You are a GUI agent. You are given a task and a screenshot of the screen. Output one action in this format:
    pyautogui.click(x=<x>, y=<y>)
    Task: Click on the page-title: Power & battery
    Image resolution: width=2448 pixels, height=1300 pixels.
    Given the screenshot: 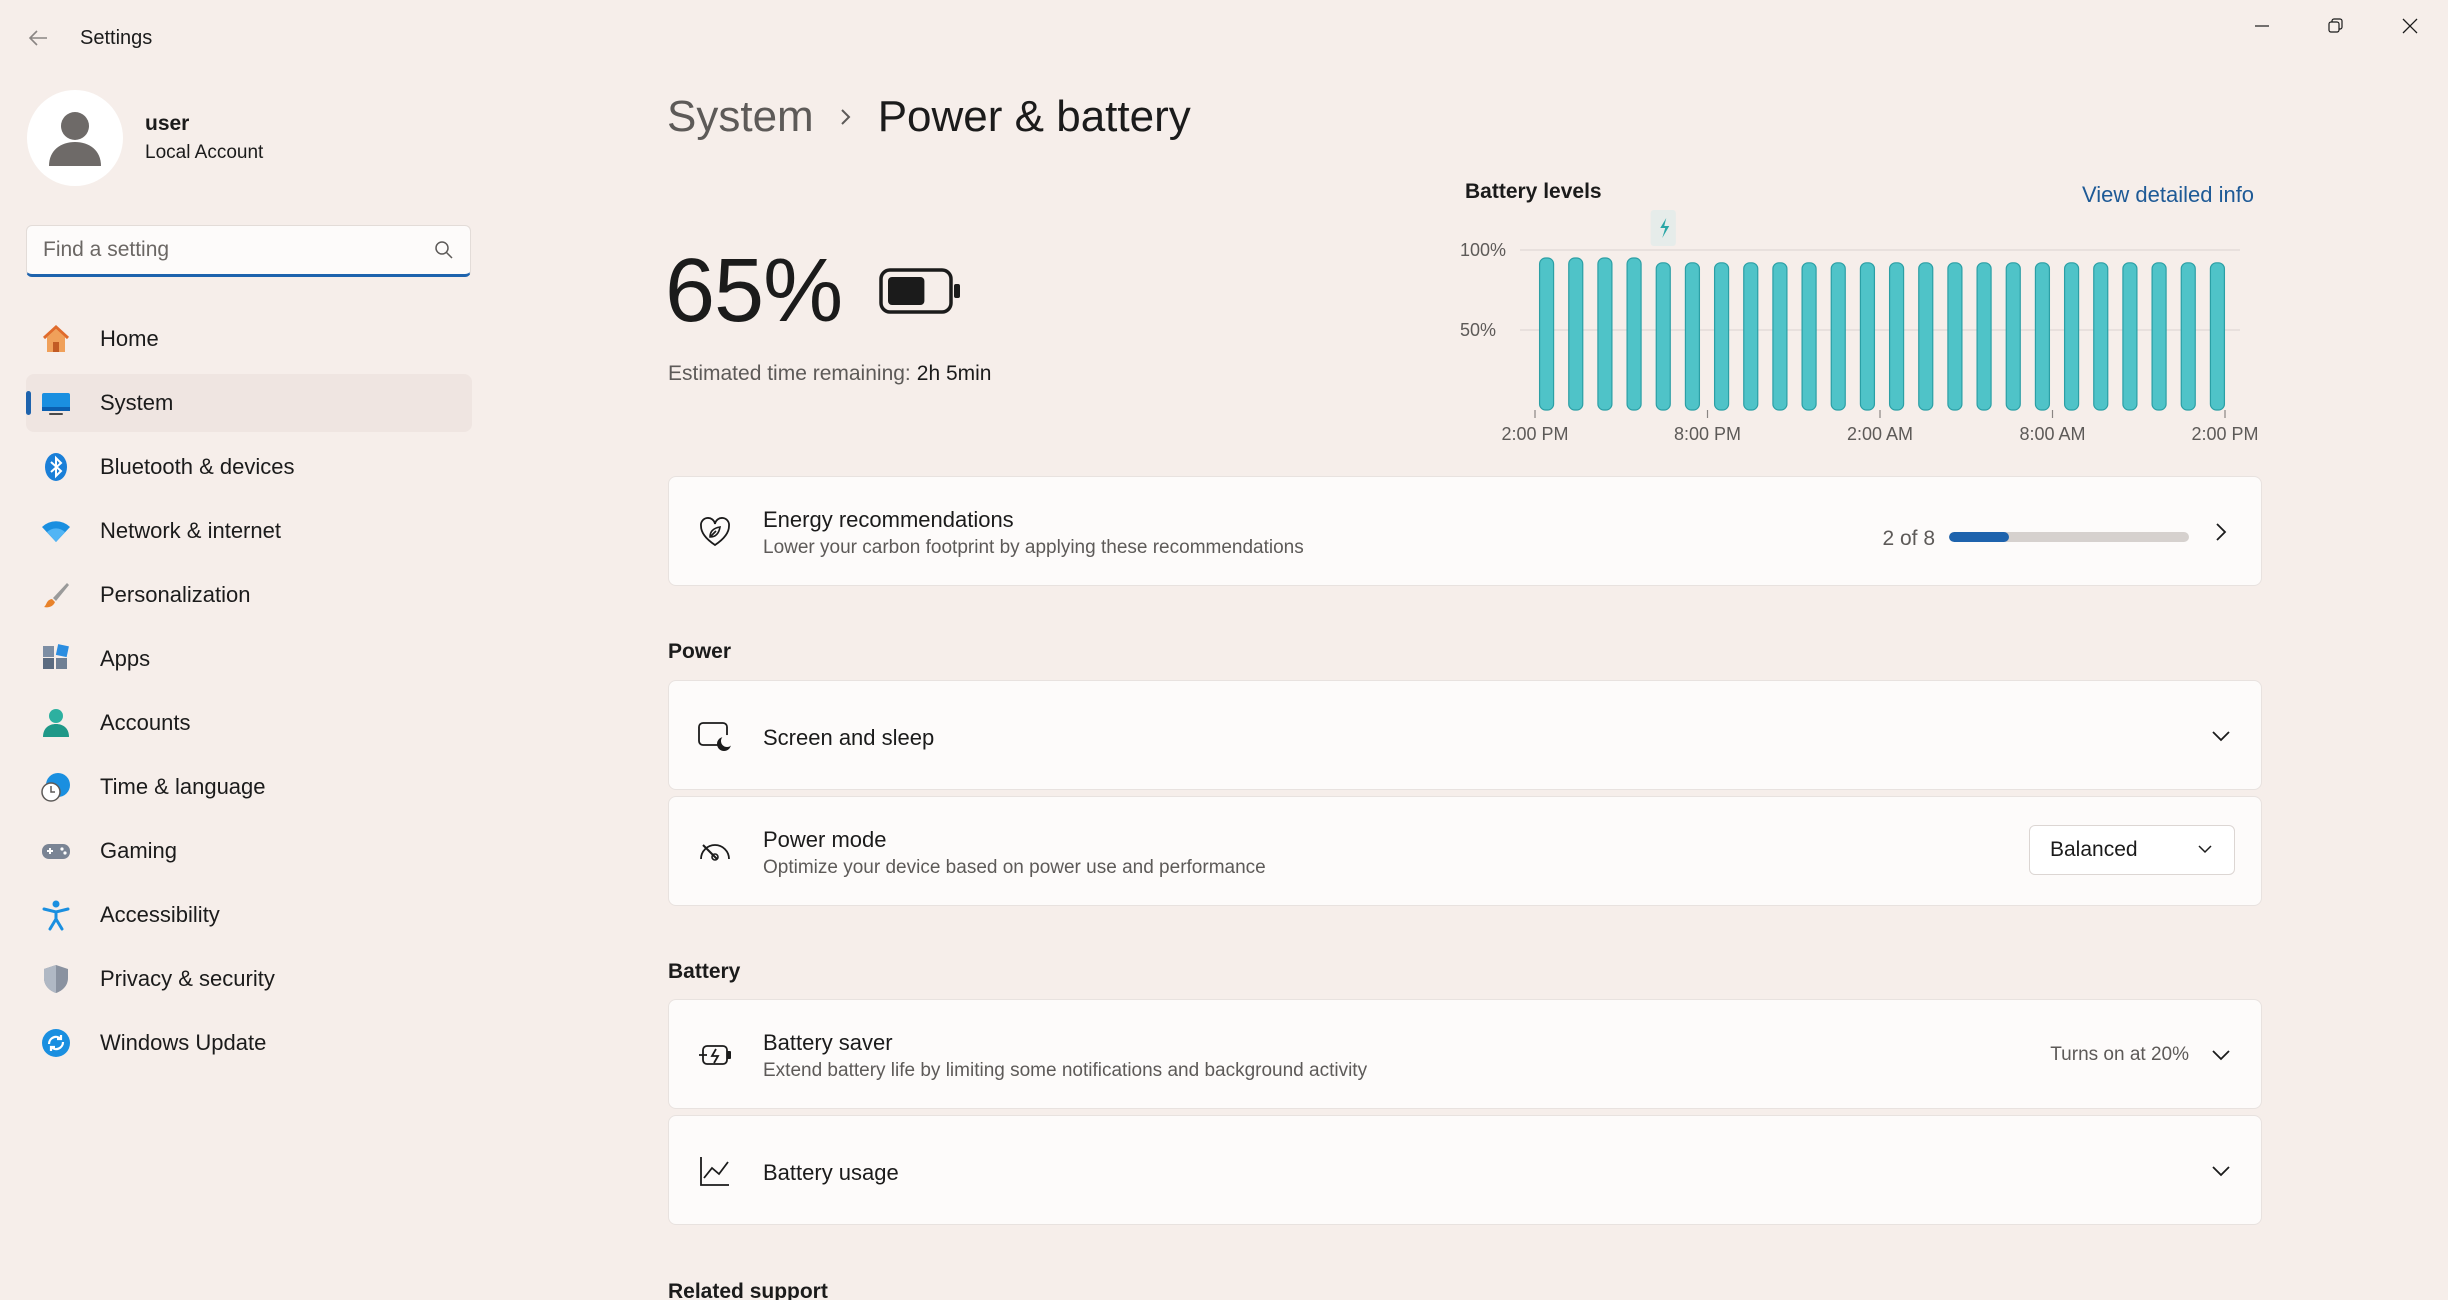 What is the action you would take?
    pyautogui.click(x=1034, y=116)
    